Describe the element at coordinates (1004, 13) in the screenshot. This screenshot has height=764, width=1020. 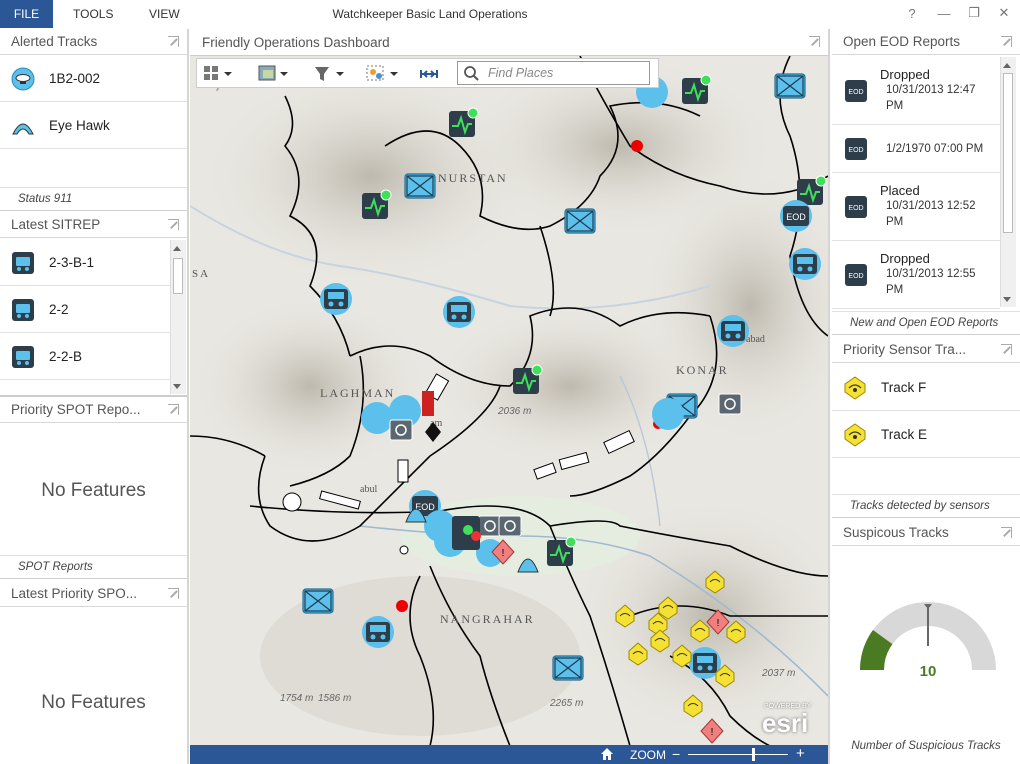
I see `close-button: ✕` at that location.